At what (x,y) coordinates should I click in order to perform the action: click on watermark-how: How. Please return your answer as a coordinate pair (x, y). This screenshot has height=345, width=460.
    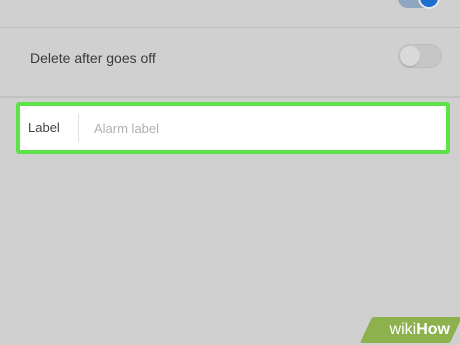
    Looking at the image, I should click on (433, 329).